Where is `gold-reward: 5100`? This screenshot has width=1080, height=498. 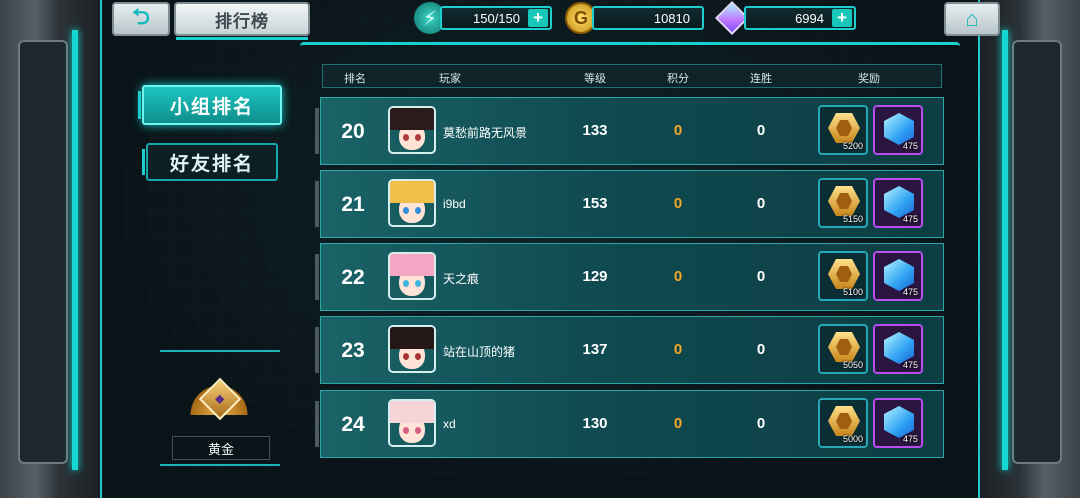
gold-reward: 5100 is located at coordinates (843, 276).